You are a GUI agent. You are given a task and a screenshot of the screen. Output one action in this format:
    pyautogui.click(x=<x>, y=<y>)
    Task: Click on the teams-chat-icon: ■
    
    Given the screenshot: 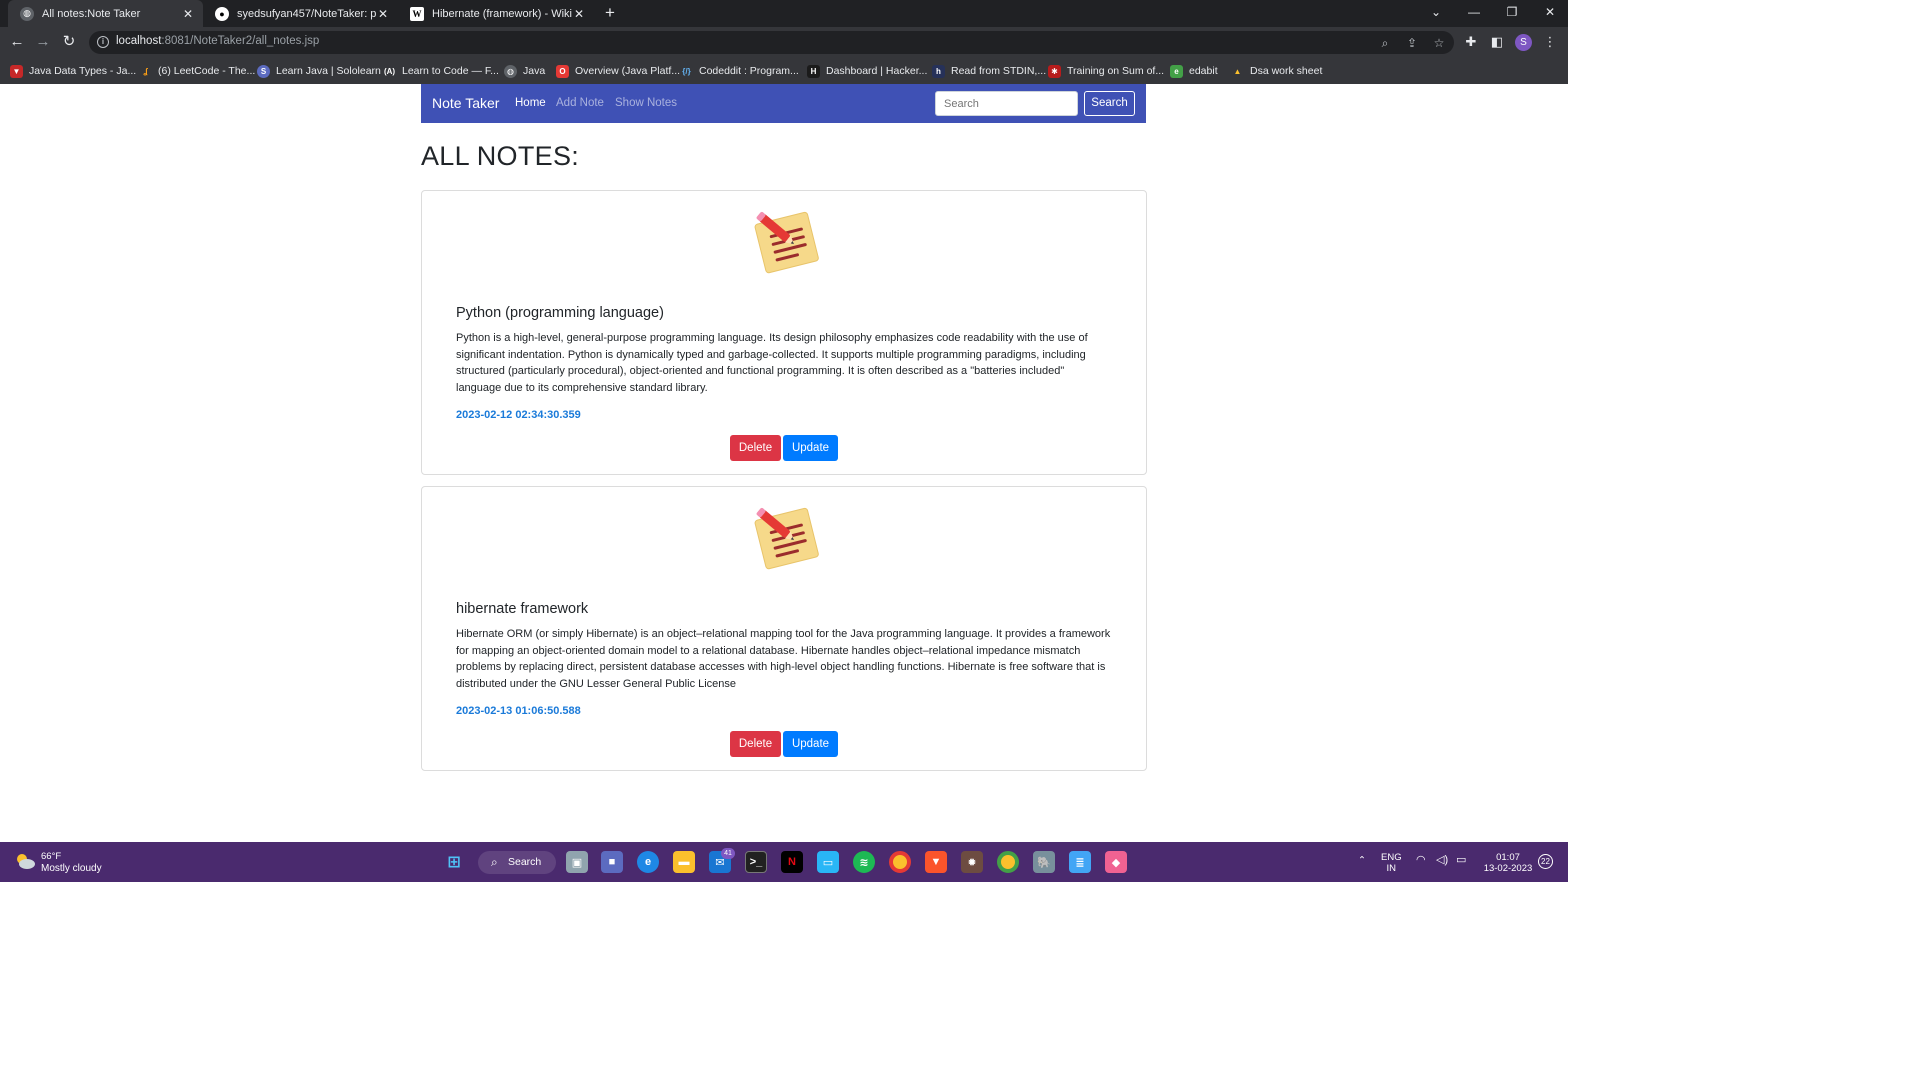 What is the action you would take?
    pyautogui.click(x=612, y=862)
    